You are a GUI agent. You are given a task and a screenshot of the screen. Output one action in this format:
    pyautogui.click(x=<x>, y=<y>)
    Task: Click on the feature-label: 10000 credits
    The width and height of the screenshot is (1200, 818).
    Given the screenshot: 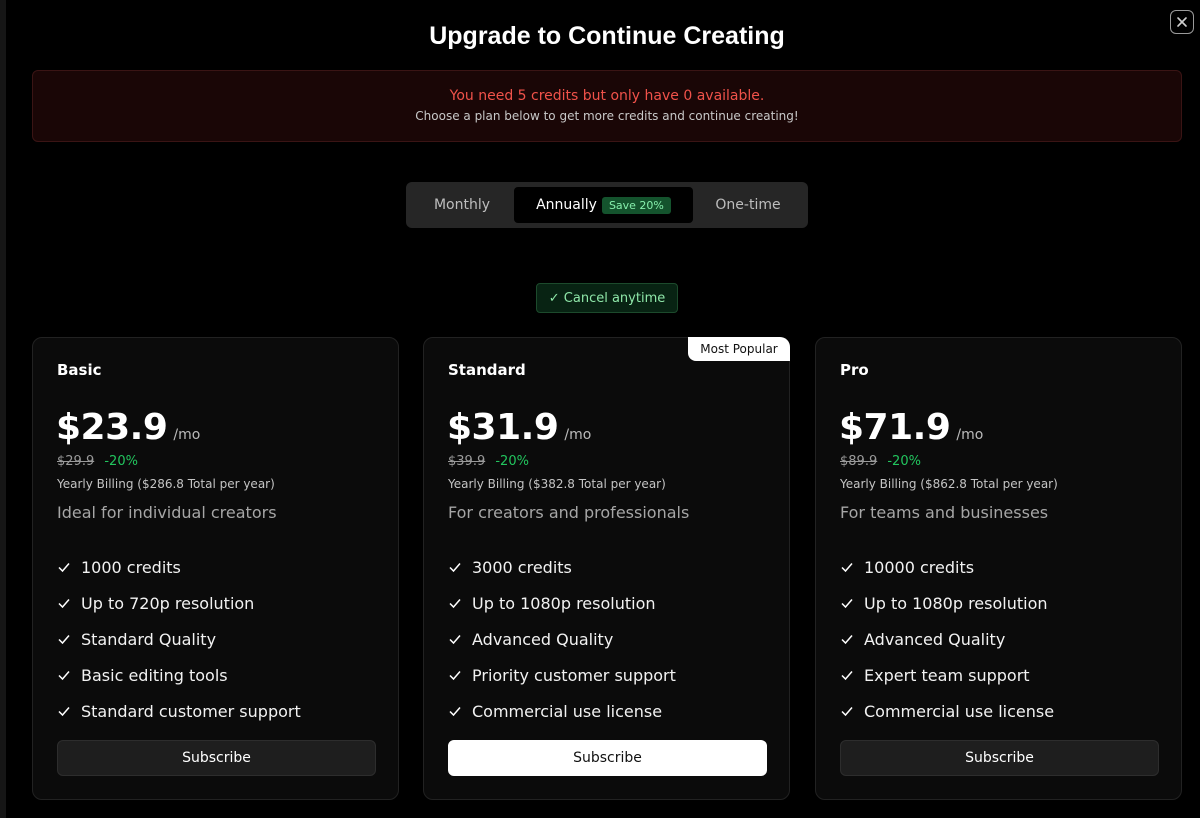 What is the action you would take?
    pyautogui.click(x=919, y=567)
    